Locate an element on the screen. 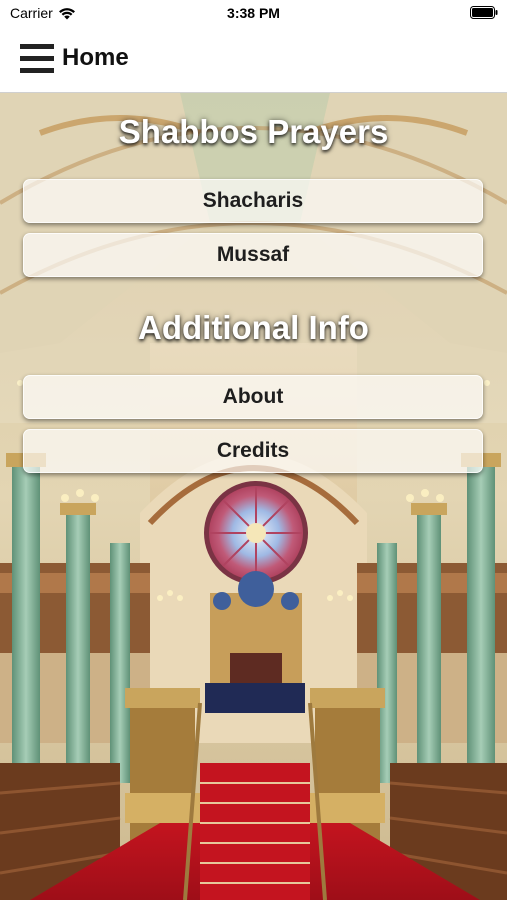  status-bar: Carrier 3:38 PM is located at coordinates (253, 13).